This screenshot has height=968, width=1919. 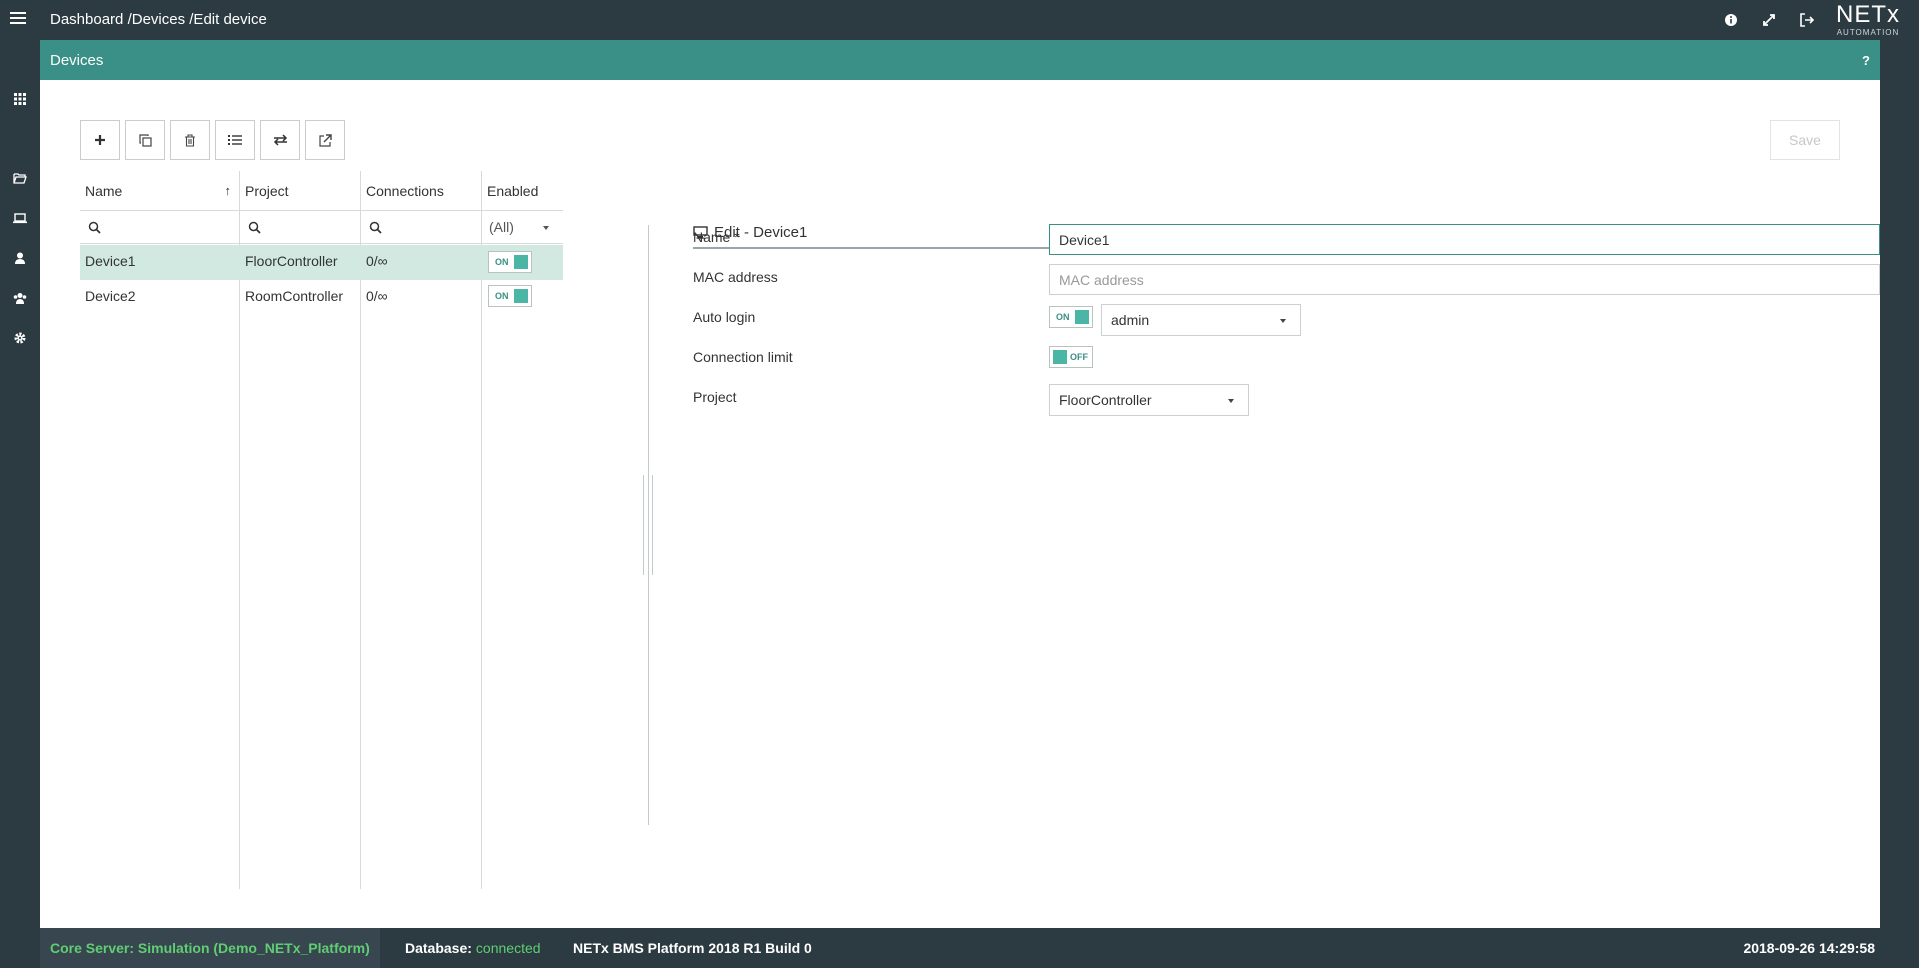 What do you see at coordinates (724, 317) in the screenshot?
I see `auto-login-label: Auto login` at bounding box center [724, 317].